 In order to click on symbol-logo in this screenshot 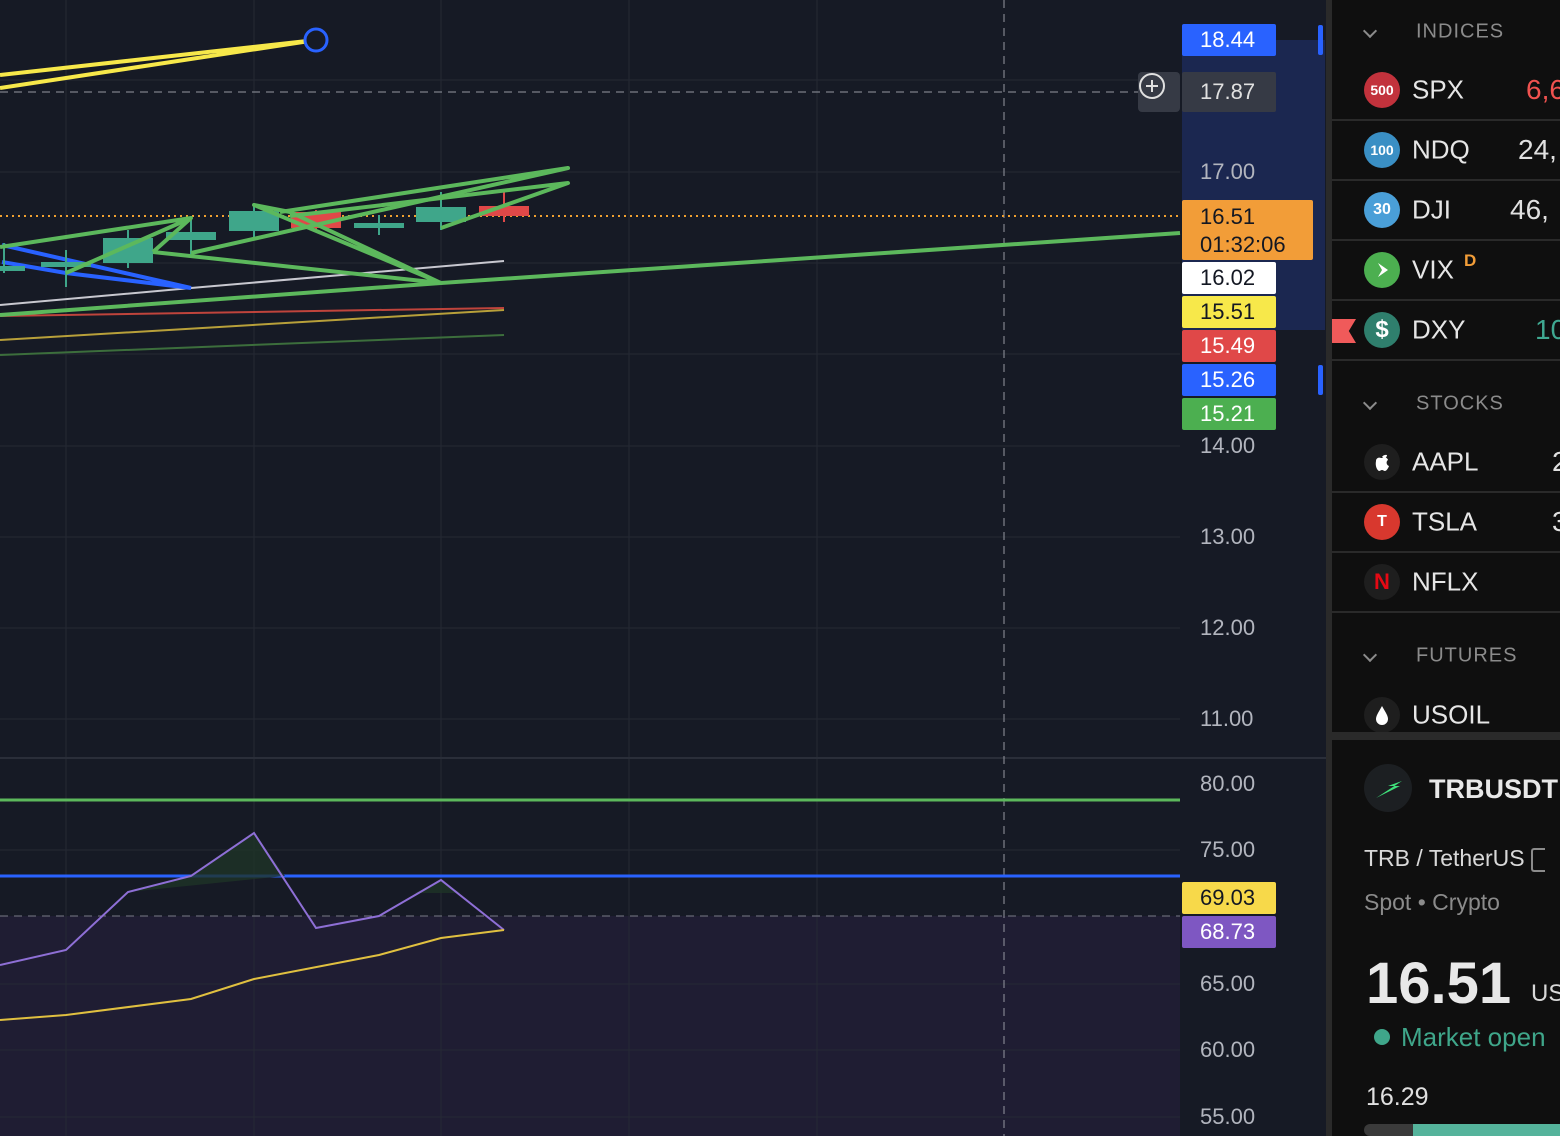, I will do `click(1388, 788)`.